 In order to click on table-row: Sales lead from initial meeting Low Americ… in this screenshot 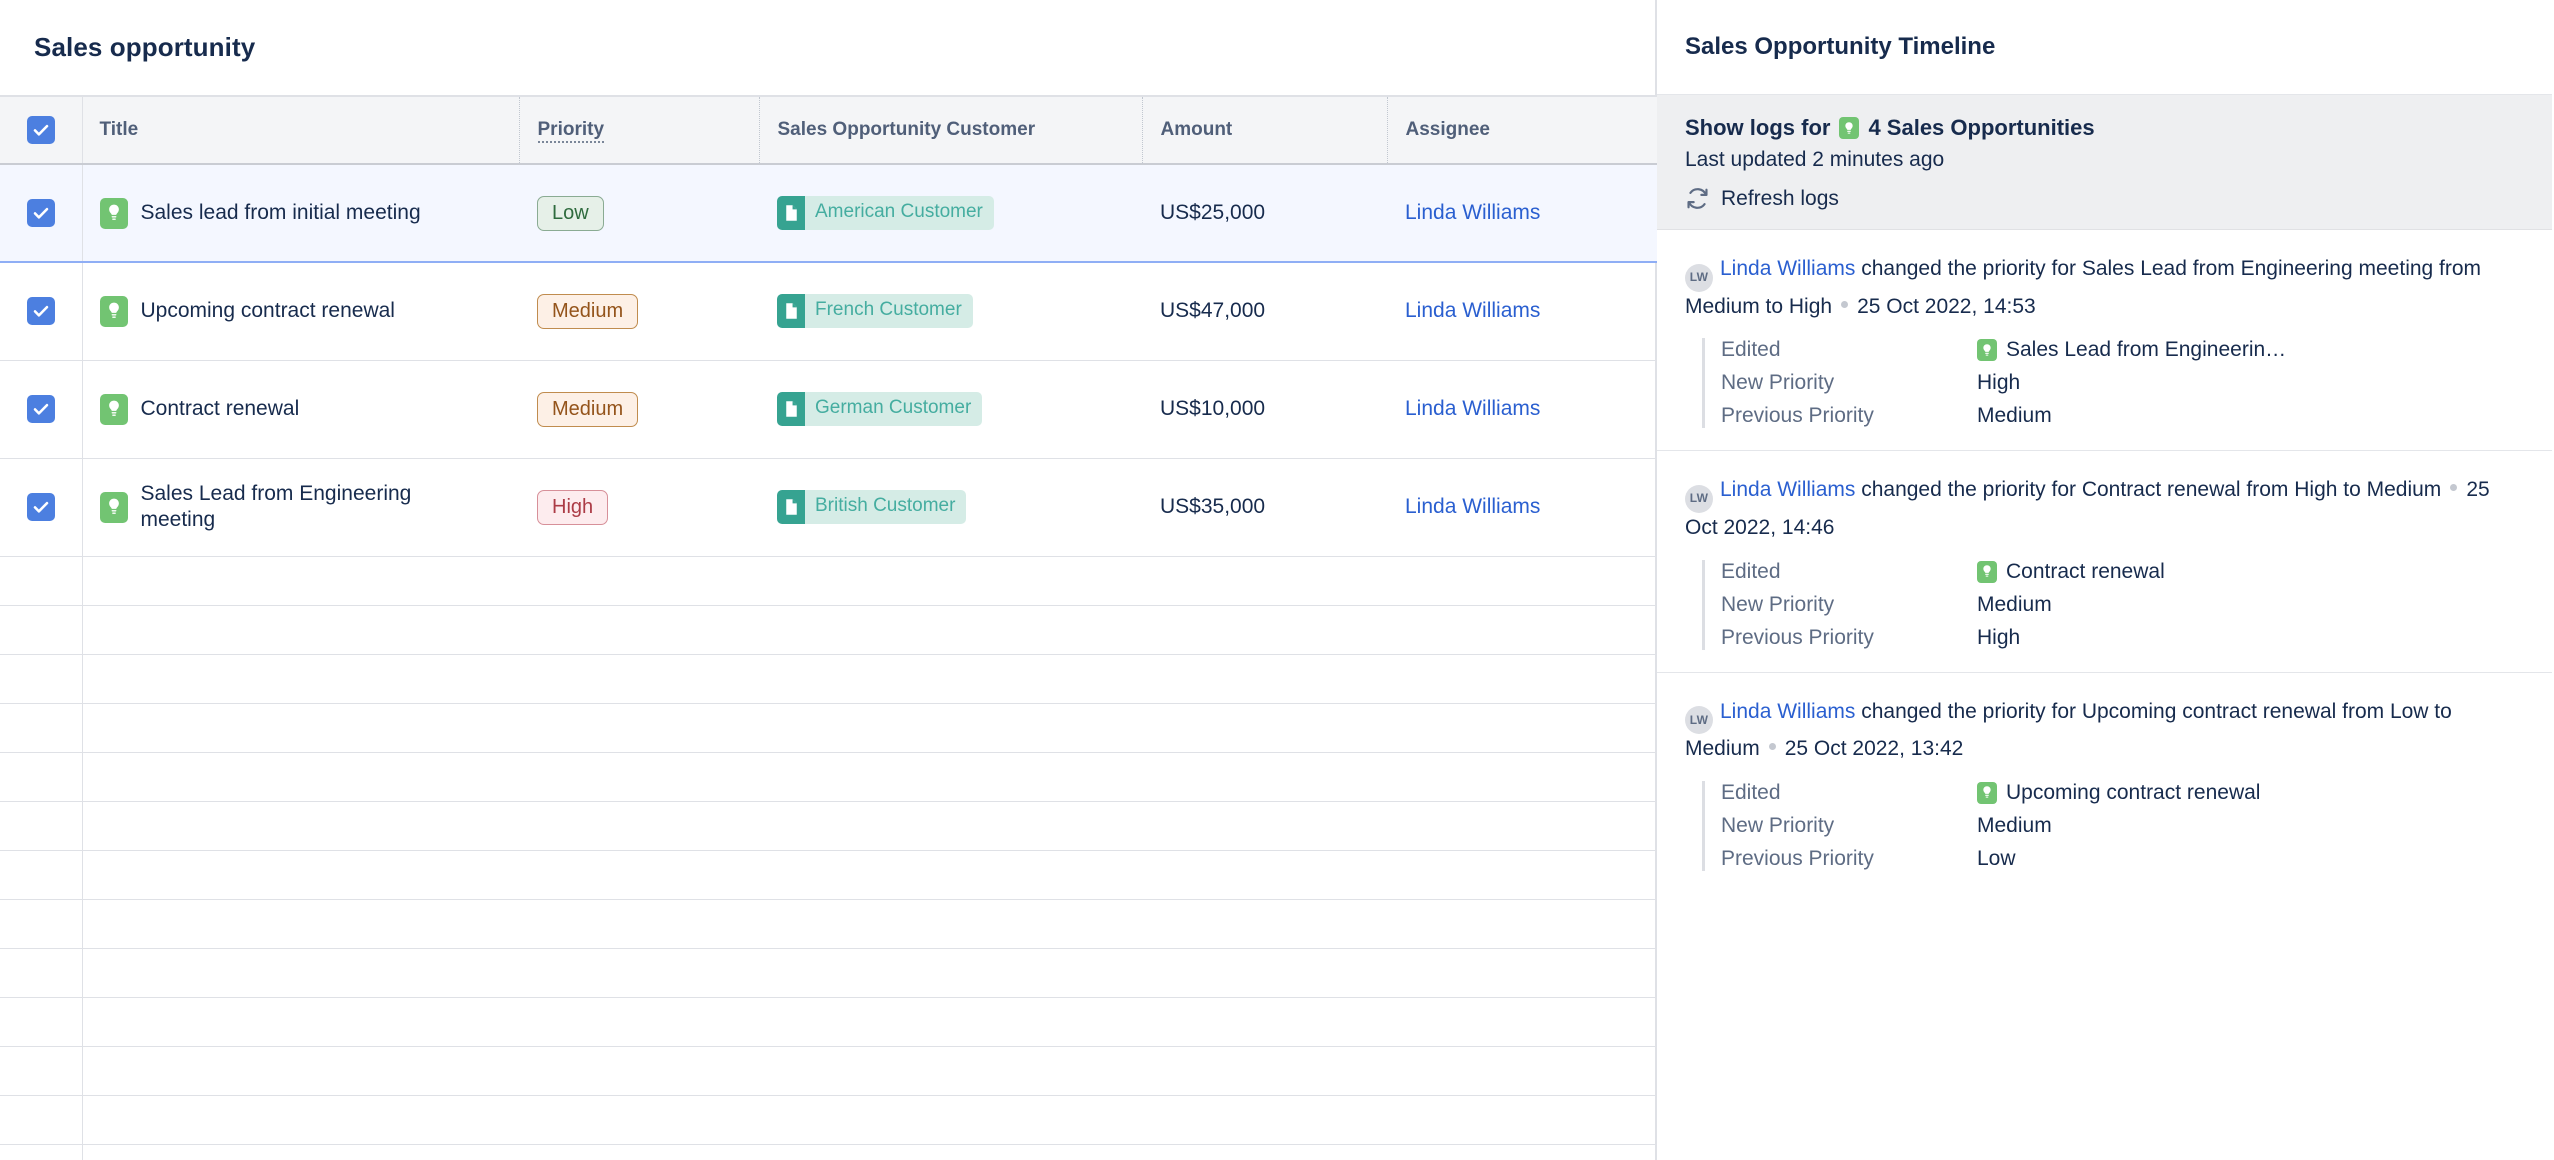, I will do `click(828, 213)`.